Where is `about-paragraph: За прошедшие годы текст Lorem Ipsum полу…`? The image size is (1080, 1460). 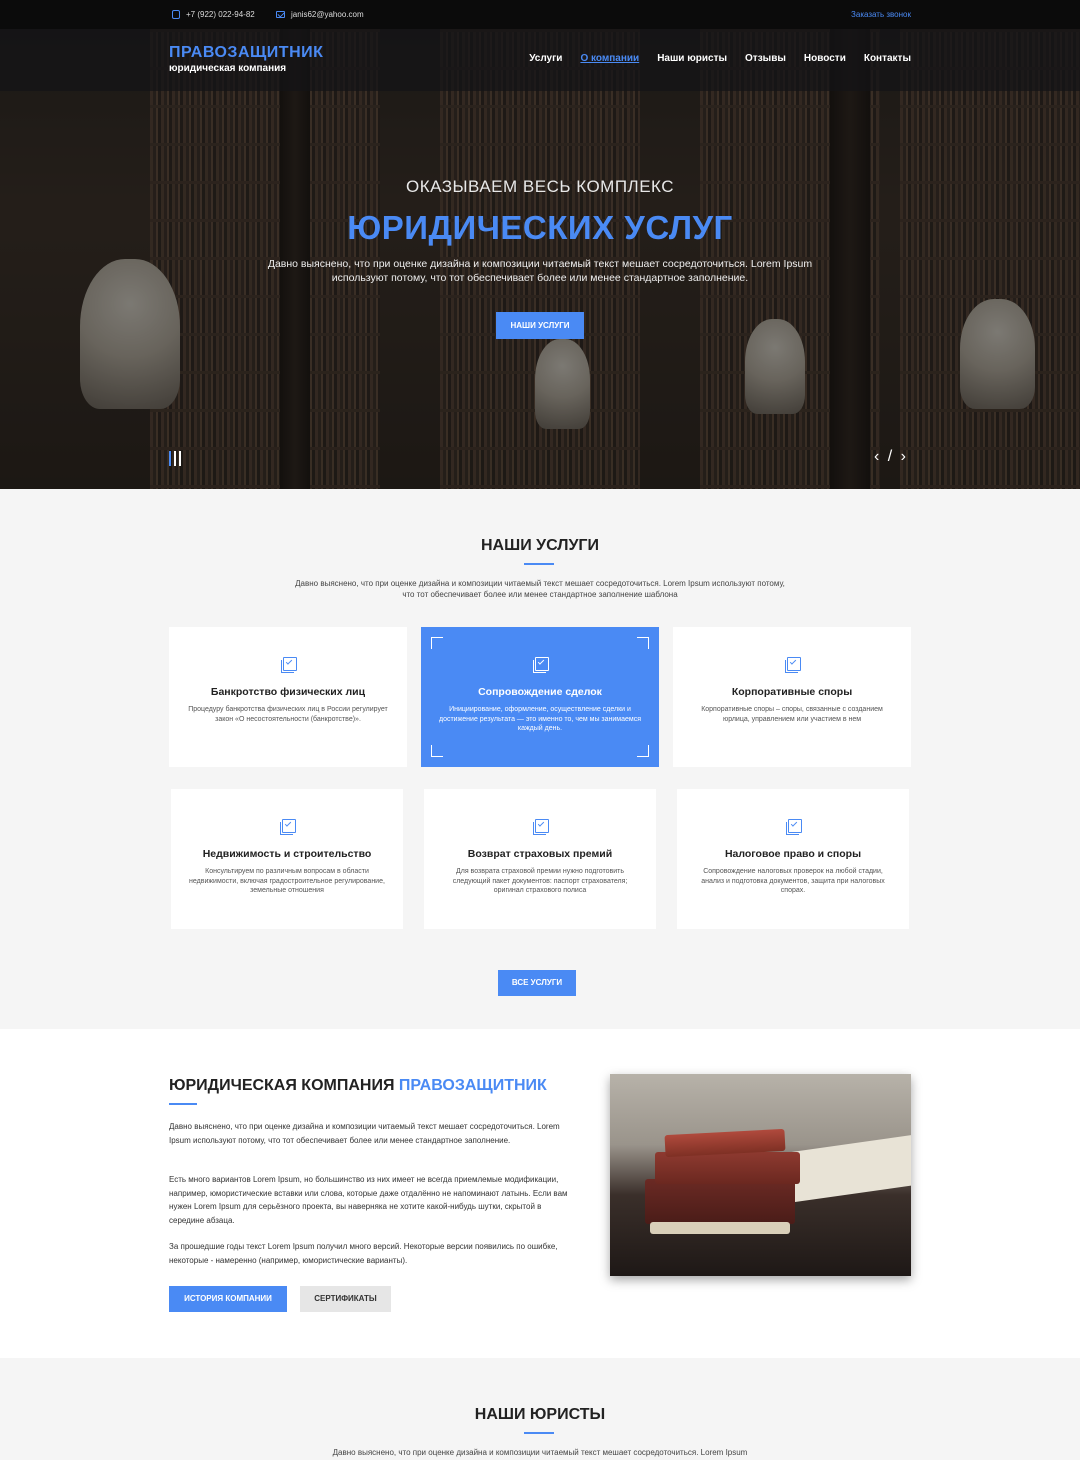
about-paragraph: За прошедшие годы текст Lorem Ipsum полу… is located at coordinates (363, 1253).